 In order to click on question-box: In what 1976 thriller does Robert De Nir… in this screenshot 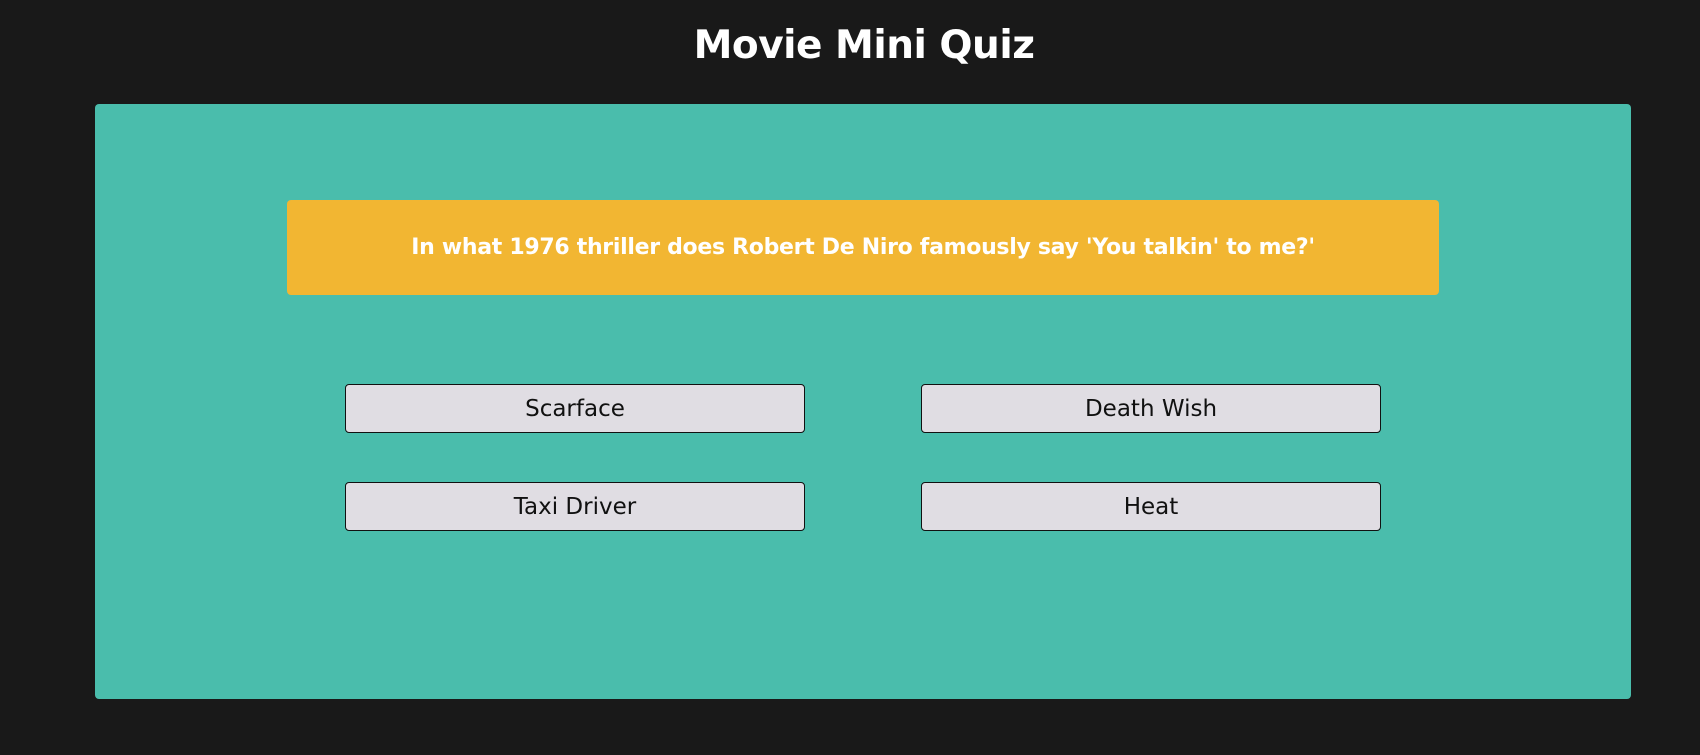, I will do `click(863, 247)`.